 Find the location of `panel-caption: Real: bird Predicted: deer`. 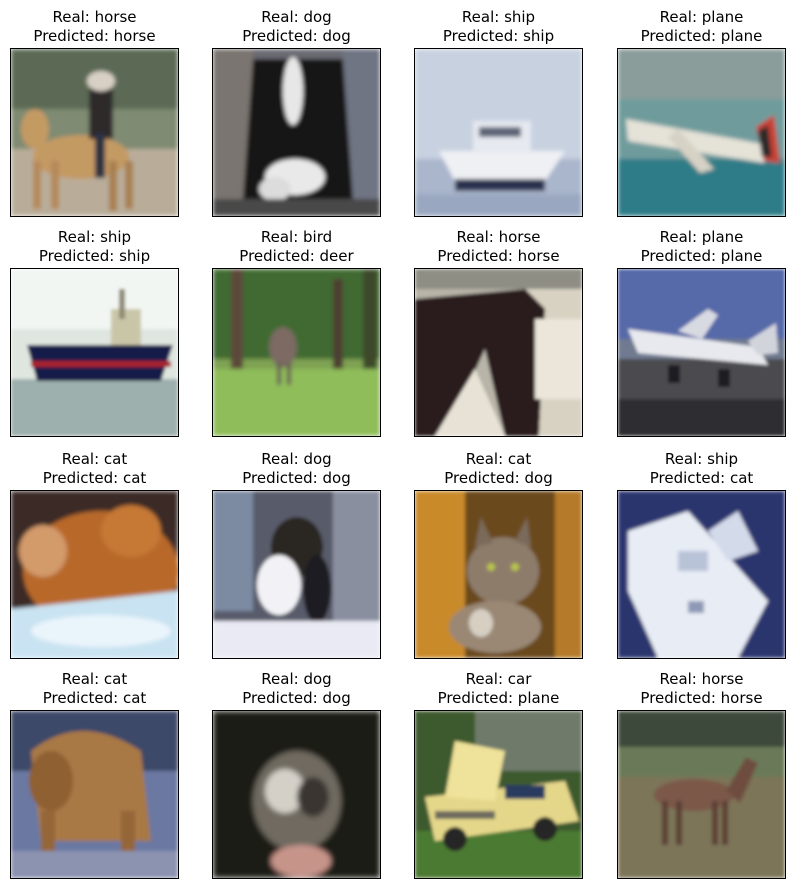

panel-caption: Real: bird Predicted: deer is located at coordinates (296, 247).